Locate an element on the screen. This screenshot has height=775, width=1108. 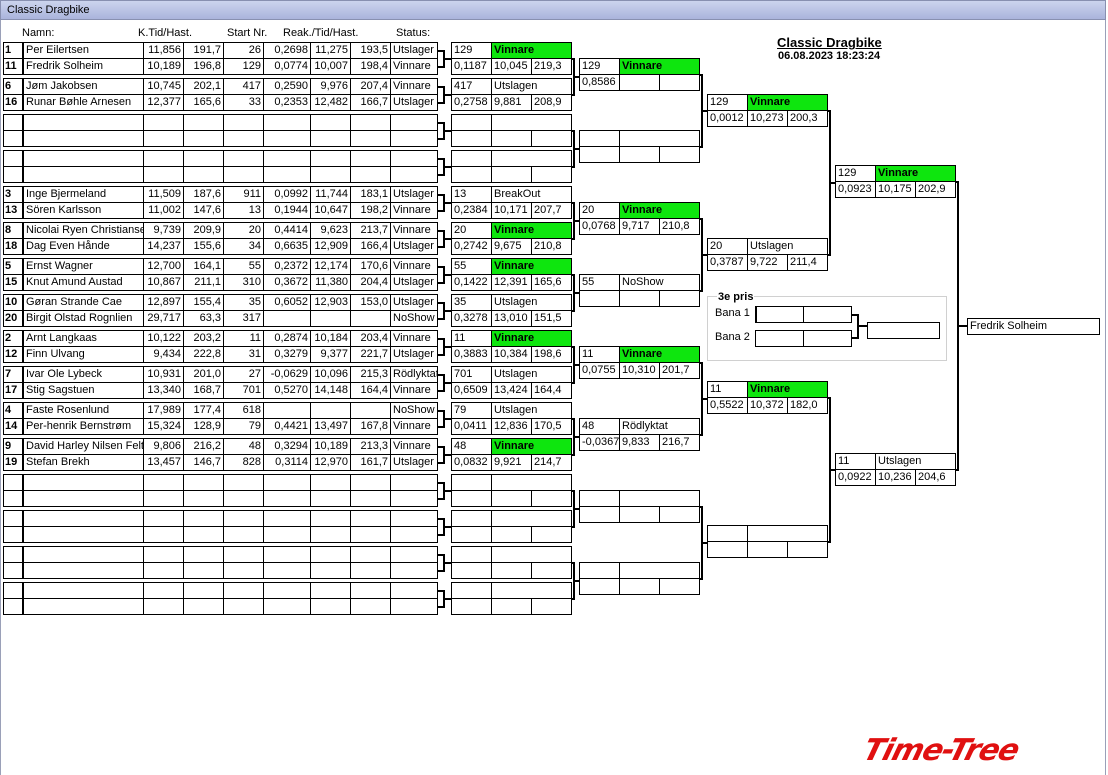
entry-start: 20 is located at coordinates (243, 230).